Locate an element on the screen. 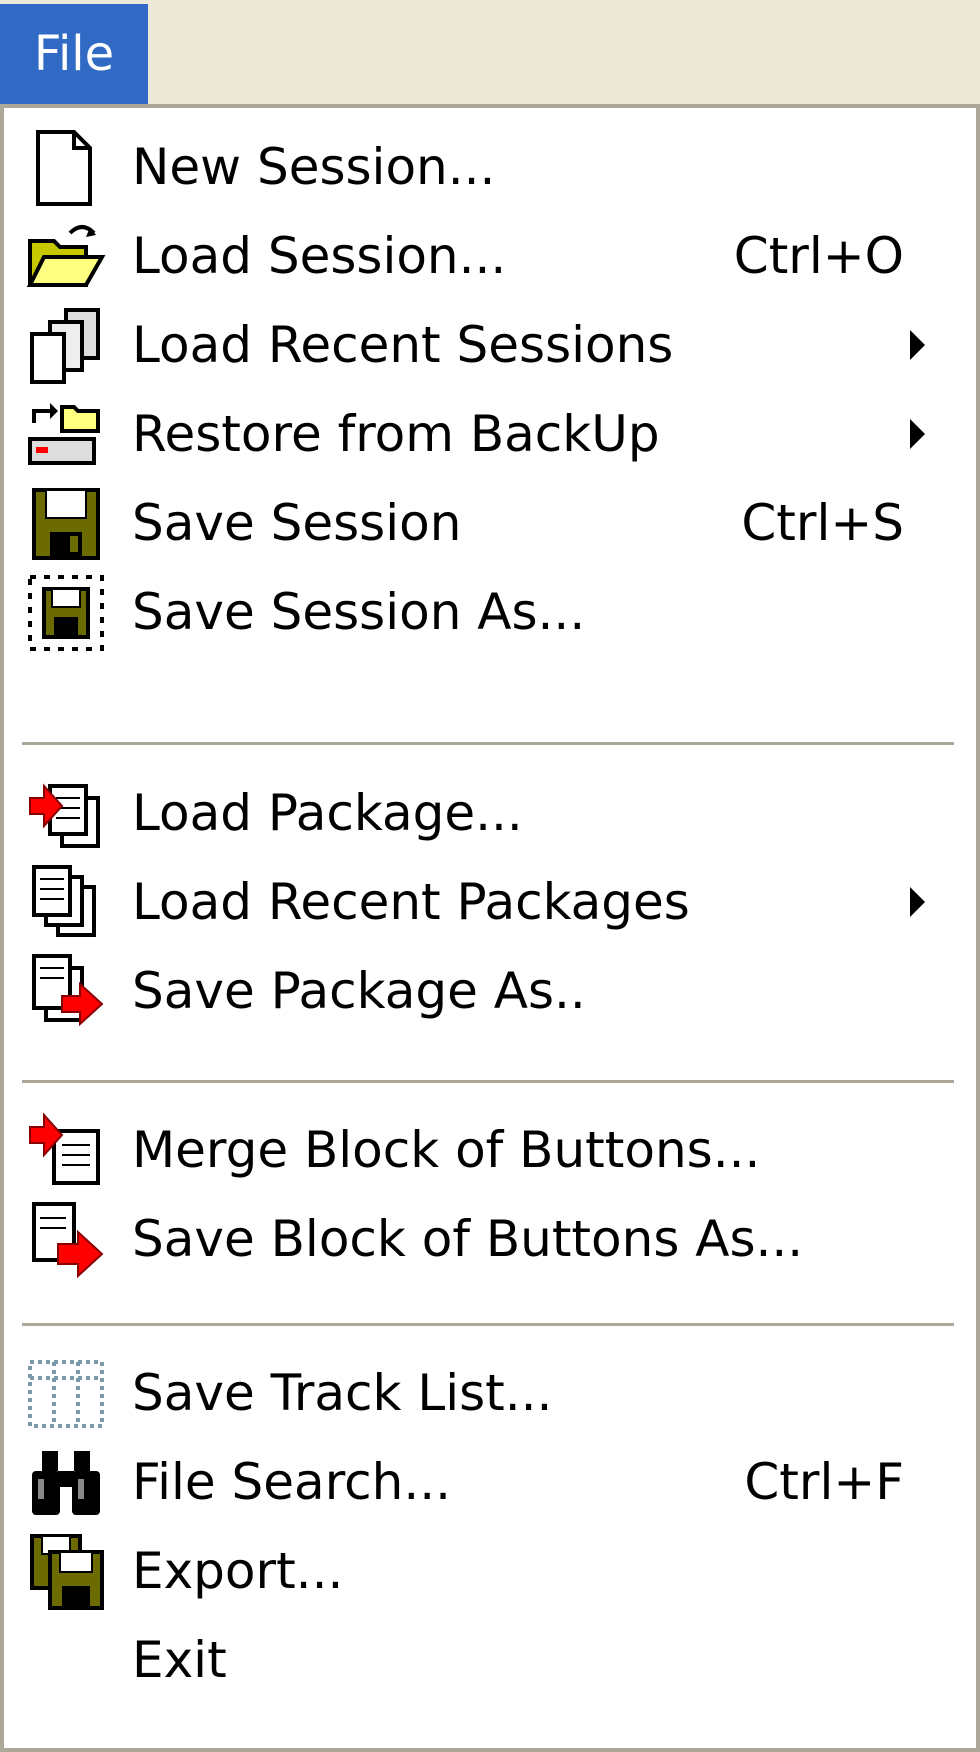  menu-item-label: Save Package As.. is located at coordinates (359, 991).